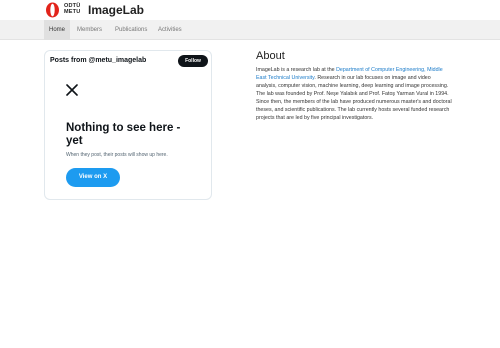 The height and width of the screenshot is (348, 500). What do you see at coordinates (131, 30) in the screenshot?
I see `nav-item-publications: Publications` at bounding box center [131, 30].